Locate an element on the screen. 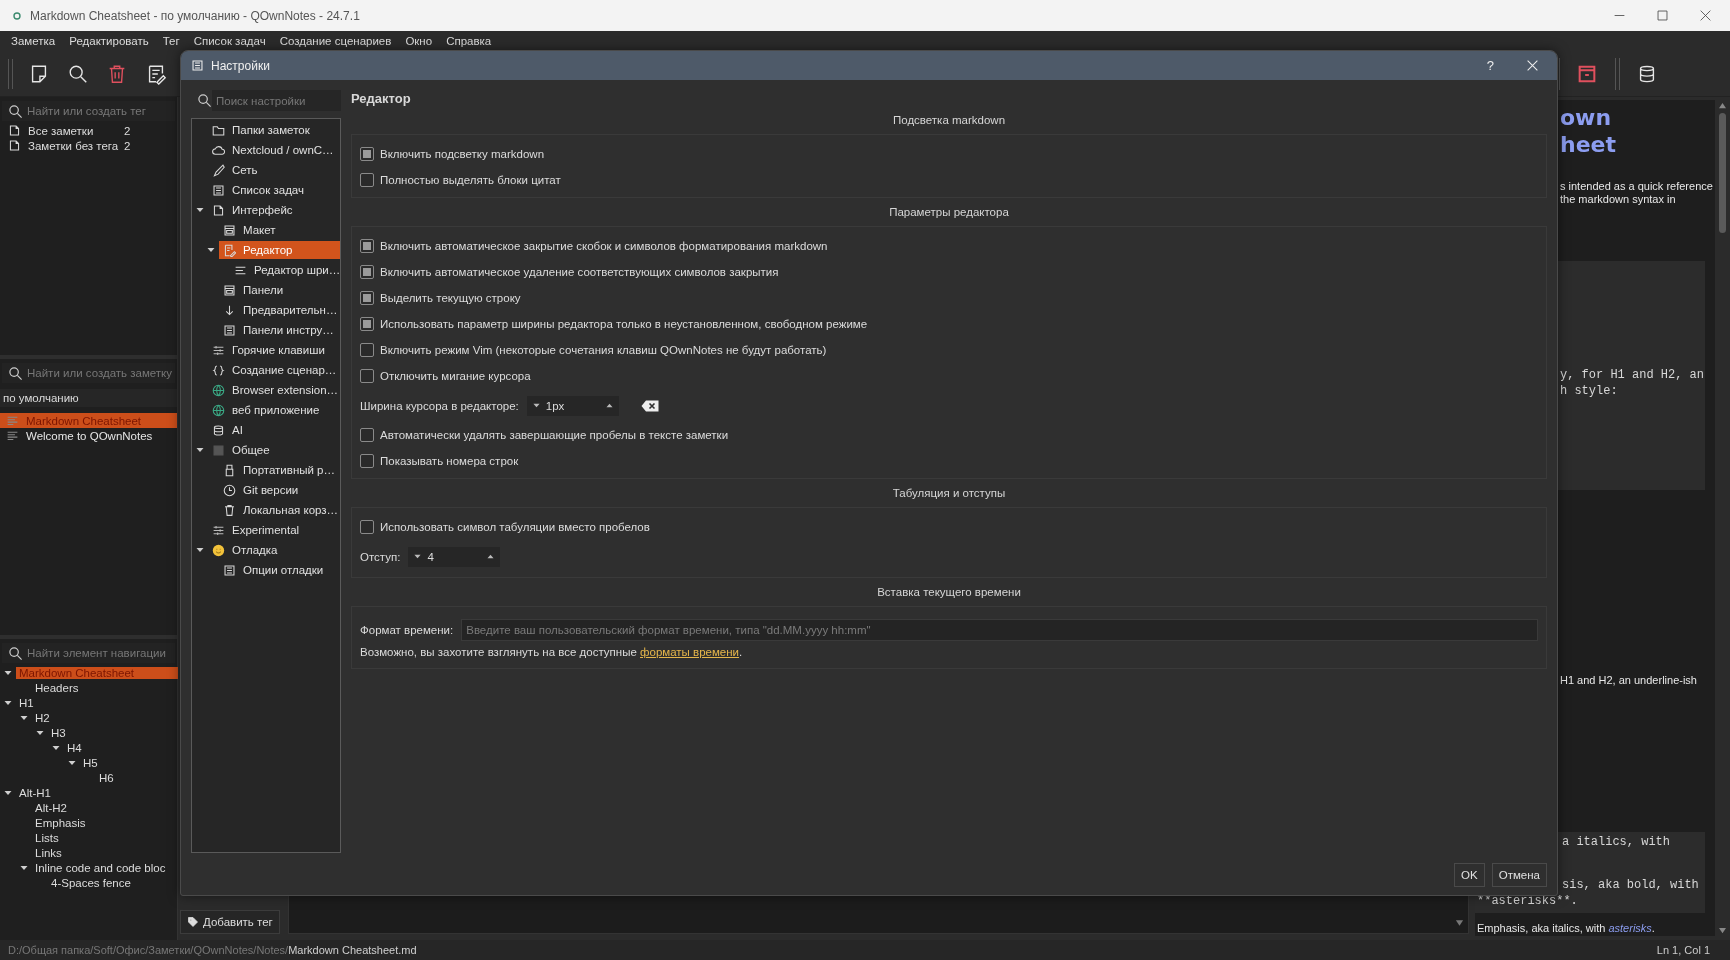 Image resolution: width=1730 pixels, height=960 pixels. time-format-field: Введите ваш пользовательский формат времени, типа "dd.MM.yyyy hh:mm" is located at coordinates (999, 629).